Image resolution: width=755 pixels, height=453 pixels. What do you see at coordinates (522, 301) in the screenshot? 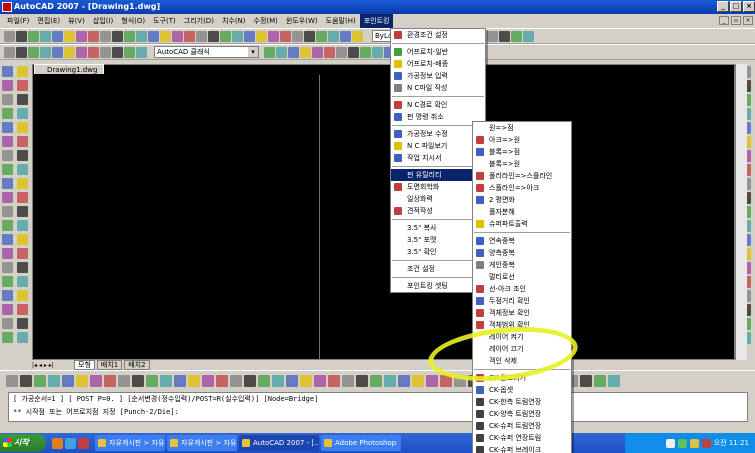
I see `menu_sub-item-15: 두점거리 확인` at bounding box center [522, 301].